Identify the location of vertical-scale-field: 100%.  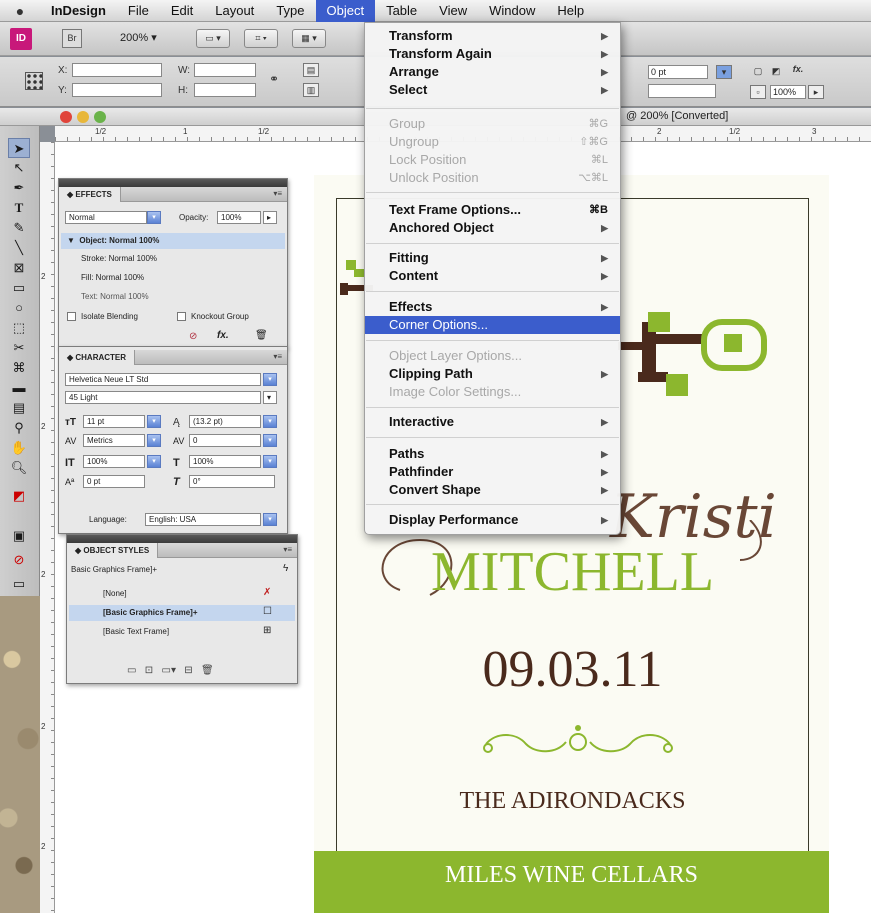
(114, 461).